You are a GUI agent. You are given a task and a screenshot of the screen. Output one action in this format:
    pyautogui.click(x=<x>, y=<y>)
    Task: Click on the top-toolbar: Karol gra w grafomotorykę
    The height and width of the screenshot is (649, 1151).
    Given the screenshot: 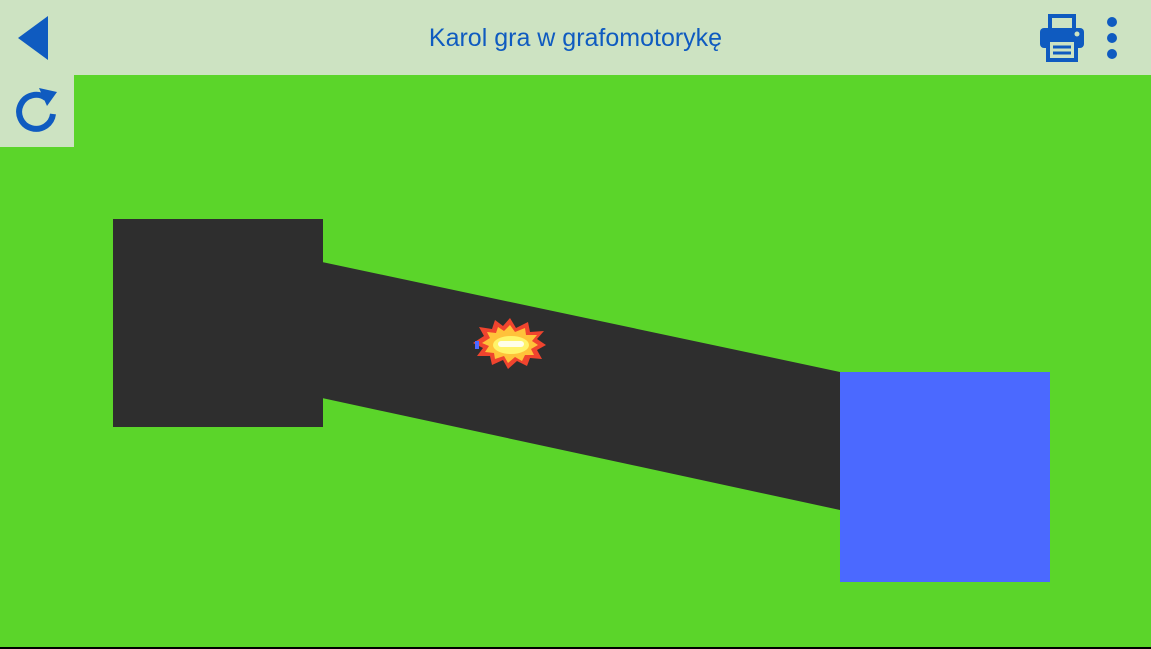 What is the action you would take?
    pyautogui.click(x=575, y=37)
    